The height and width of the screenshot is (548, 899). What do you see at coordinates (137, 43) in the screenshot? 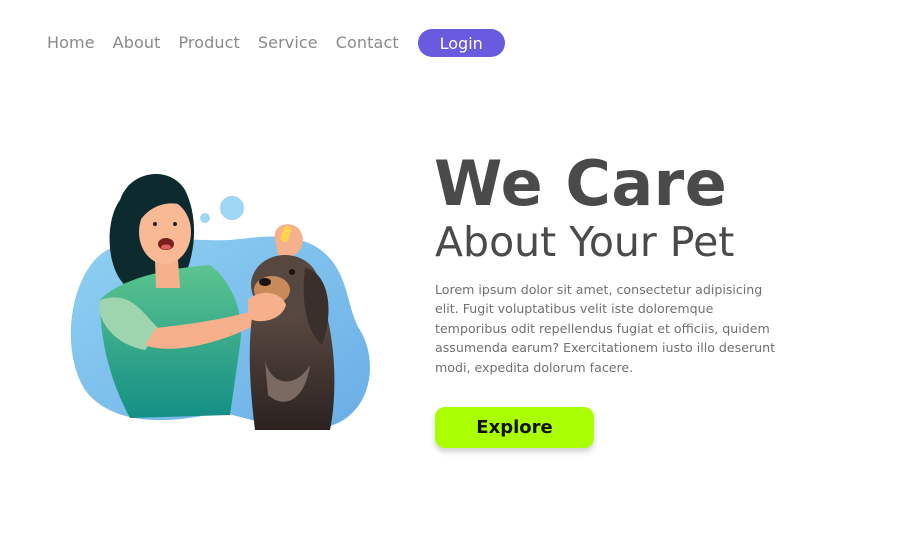
I see `nav-link-about: About` at bounding box center [137, 43].